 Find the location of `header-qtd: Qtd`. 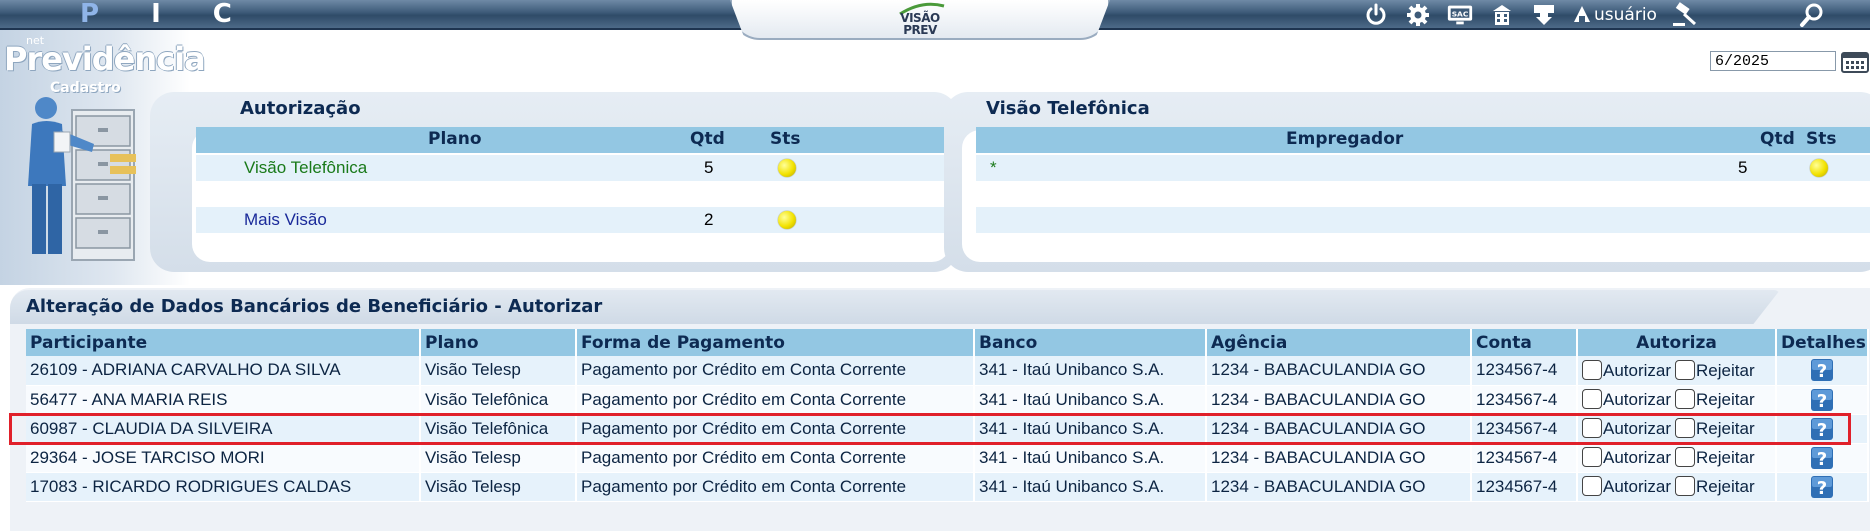

header-qtd: Qtd is located at coordinates (1777, 139).